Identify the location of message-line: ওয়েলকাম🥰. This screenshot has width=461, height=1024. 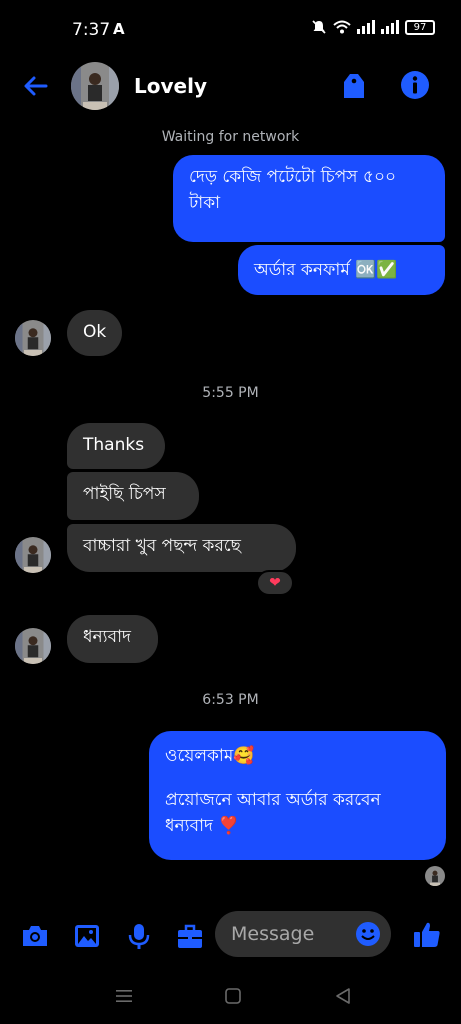
(210, 756).